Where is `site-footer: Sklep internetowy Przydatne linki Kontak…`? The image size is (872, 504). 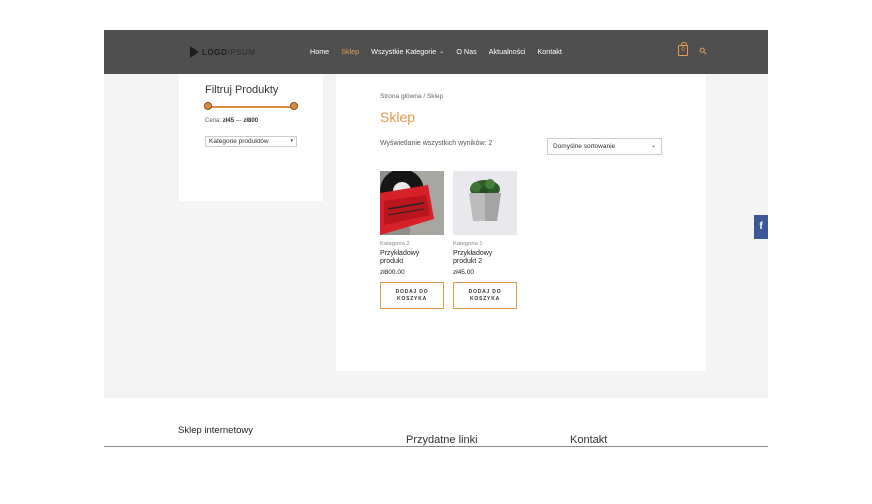 site-footer: Sklep internetowy Przydatne linki Kontak… is located at coordinates (436, 422).